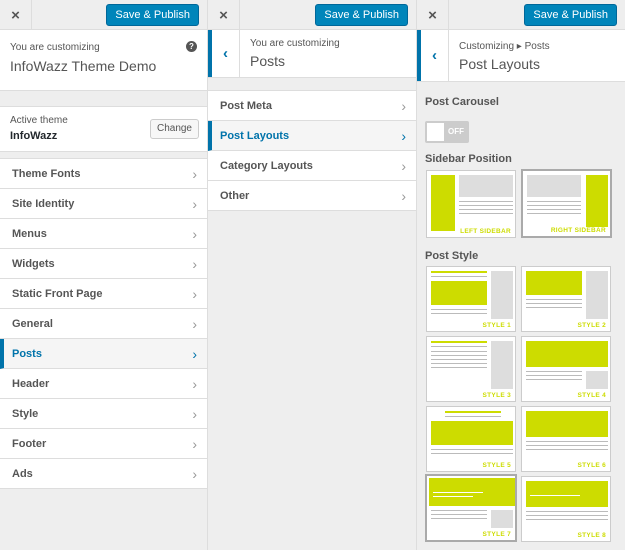  I want to click on left-sidebar-option: LEFT SIDEBAR, so click(471, 204).